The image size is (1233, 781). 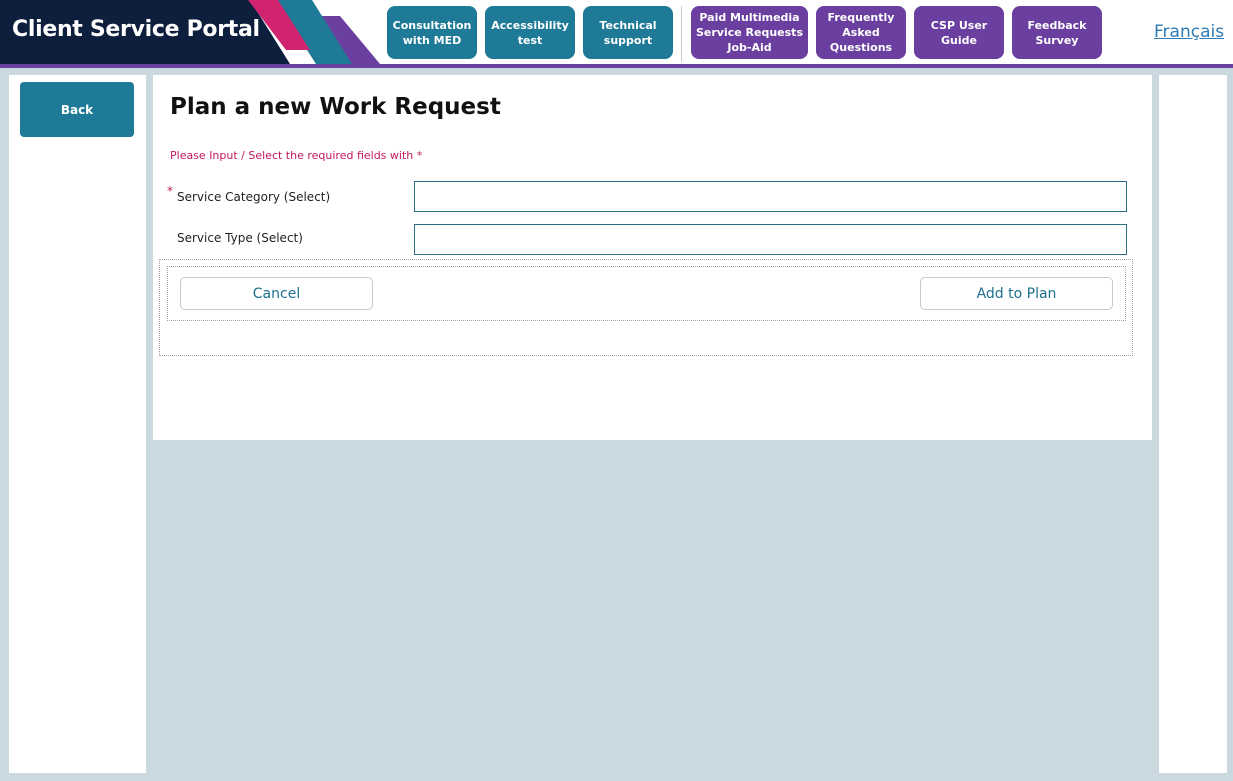 I want to click on portal-title: Client Service Portal, so click(x=136, y=29).